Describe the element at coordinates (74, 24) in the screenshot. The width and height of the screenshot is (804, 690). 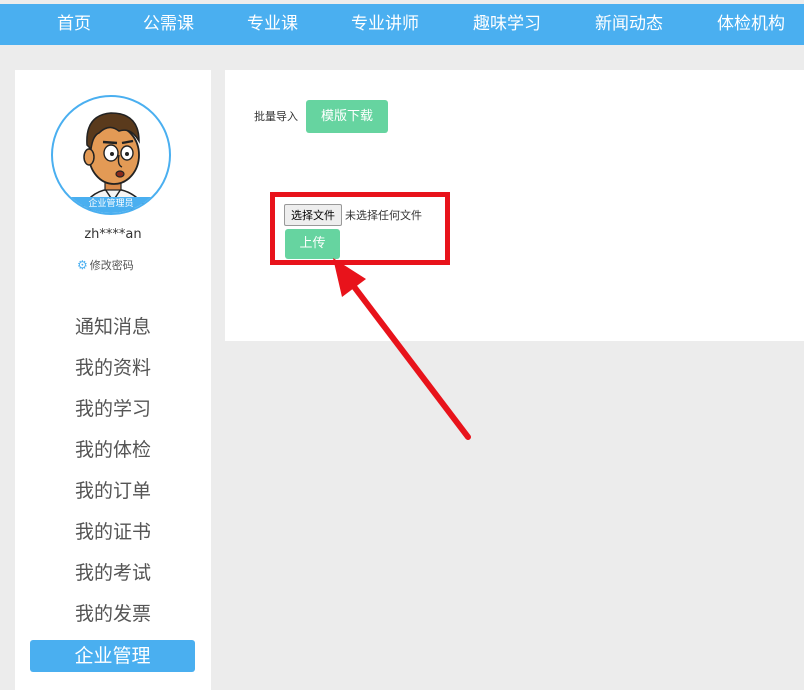
I see `nav-home: 首页` at that location.